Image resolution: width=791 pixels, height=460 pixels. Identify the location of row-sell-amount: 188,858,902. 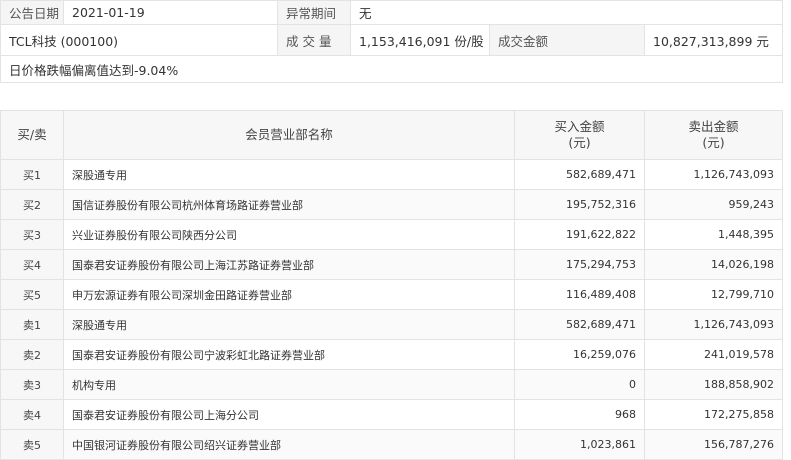
(713, 384).